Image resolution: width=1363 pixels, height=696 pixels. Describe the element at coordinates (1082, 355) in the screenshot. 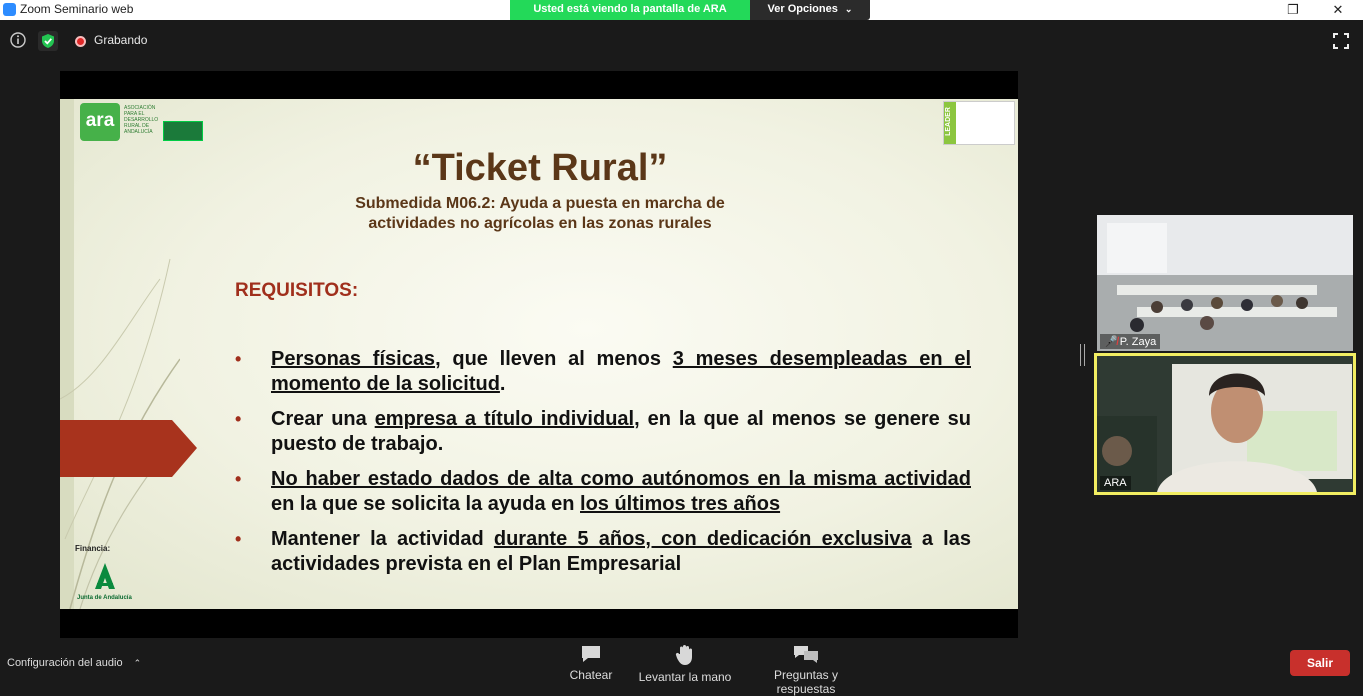

I see `panel-resize-handle` at that location.